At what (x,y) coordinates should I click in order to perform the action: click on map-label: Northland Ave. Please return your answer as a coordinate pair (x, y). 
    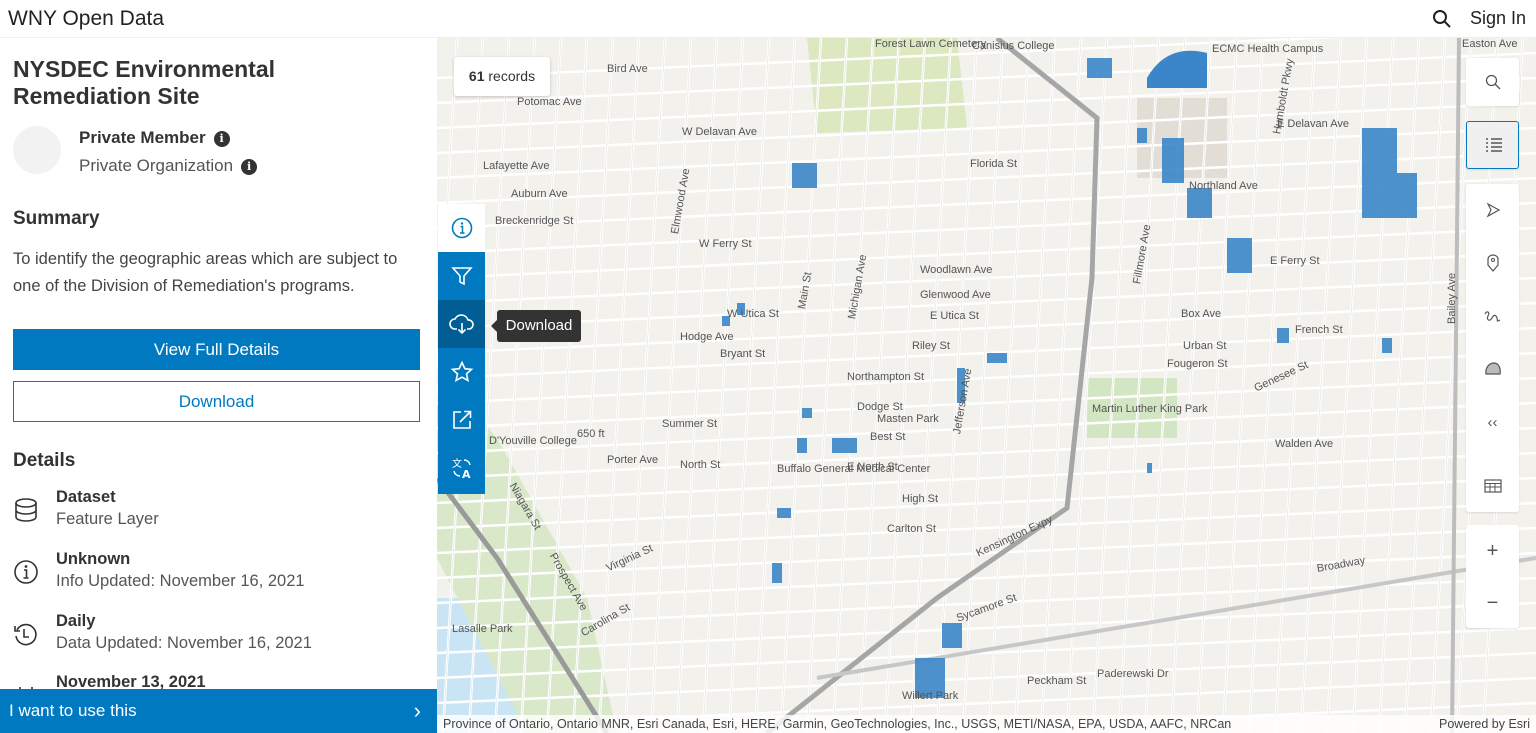
    Looking at the image, I should click on (1223, 186).